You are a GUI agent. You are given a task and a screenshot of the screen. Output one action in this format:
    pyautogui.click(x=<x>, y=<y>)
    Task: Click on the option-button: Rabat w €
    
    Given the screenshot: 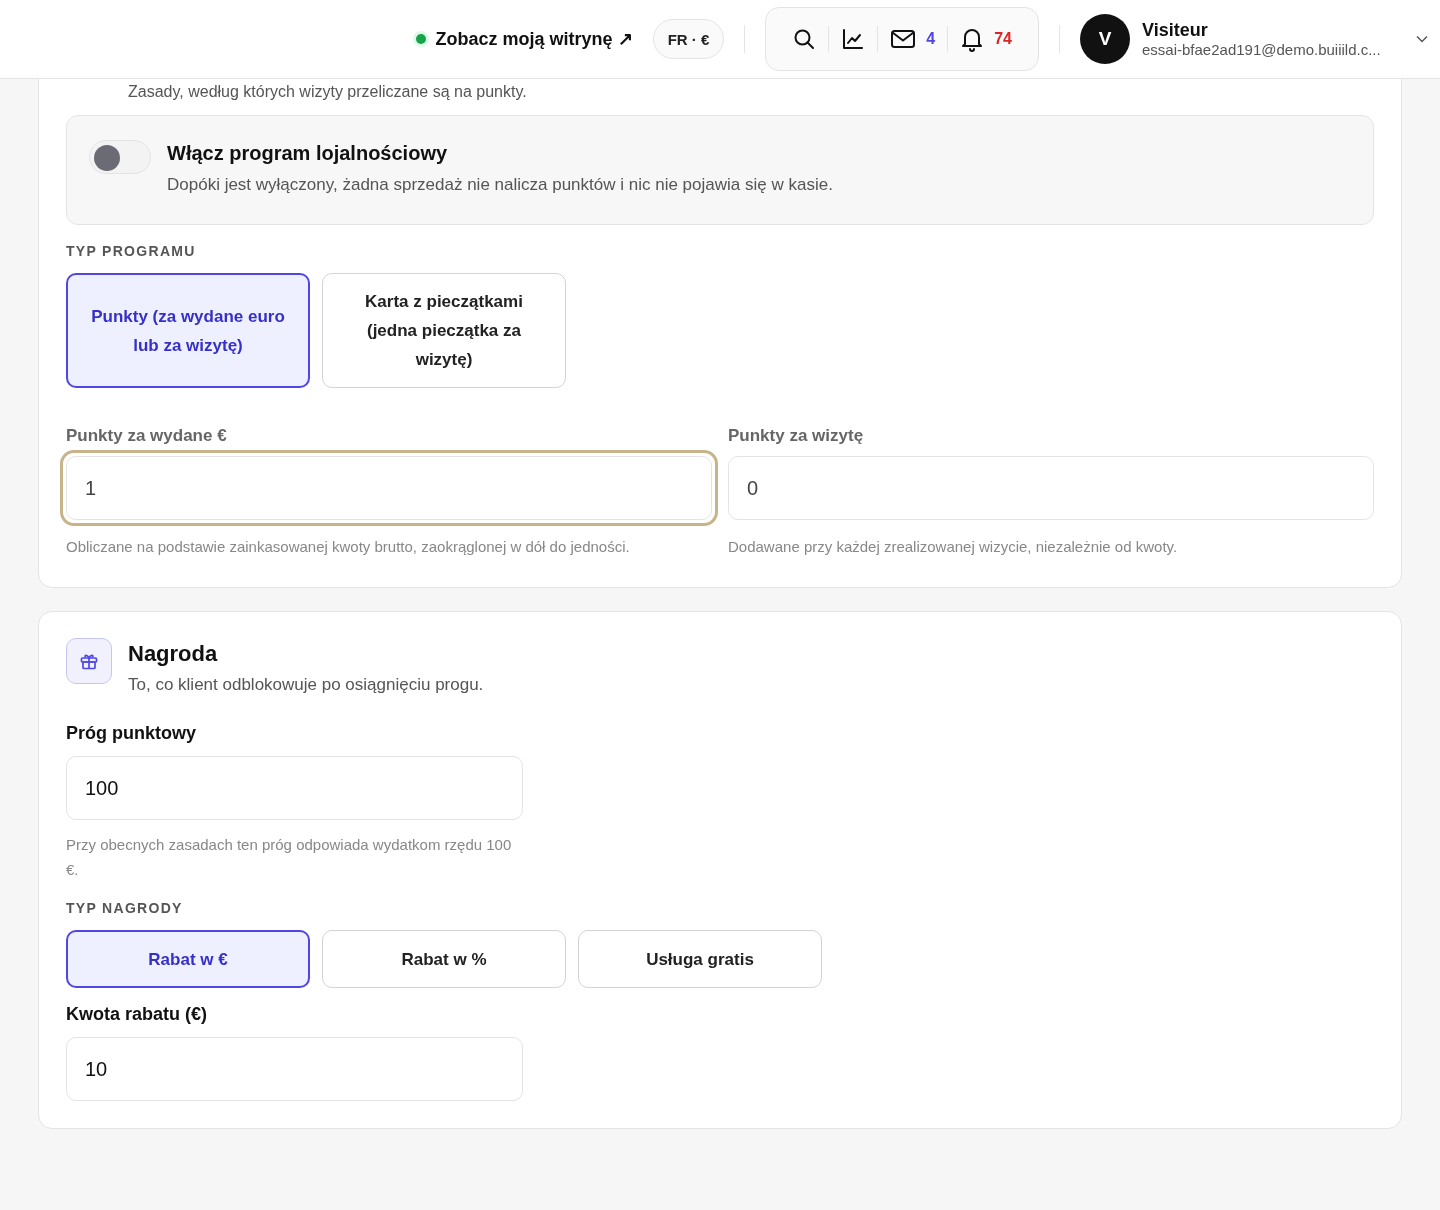 What is the action you would take?
    pyautogui.click(x=188, y=959)
    